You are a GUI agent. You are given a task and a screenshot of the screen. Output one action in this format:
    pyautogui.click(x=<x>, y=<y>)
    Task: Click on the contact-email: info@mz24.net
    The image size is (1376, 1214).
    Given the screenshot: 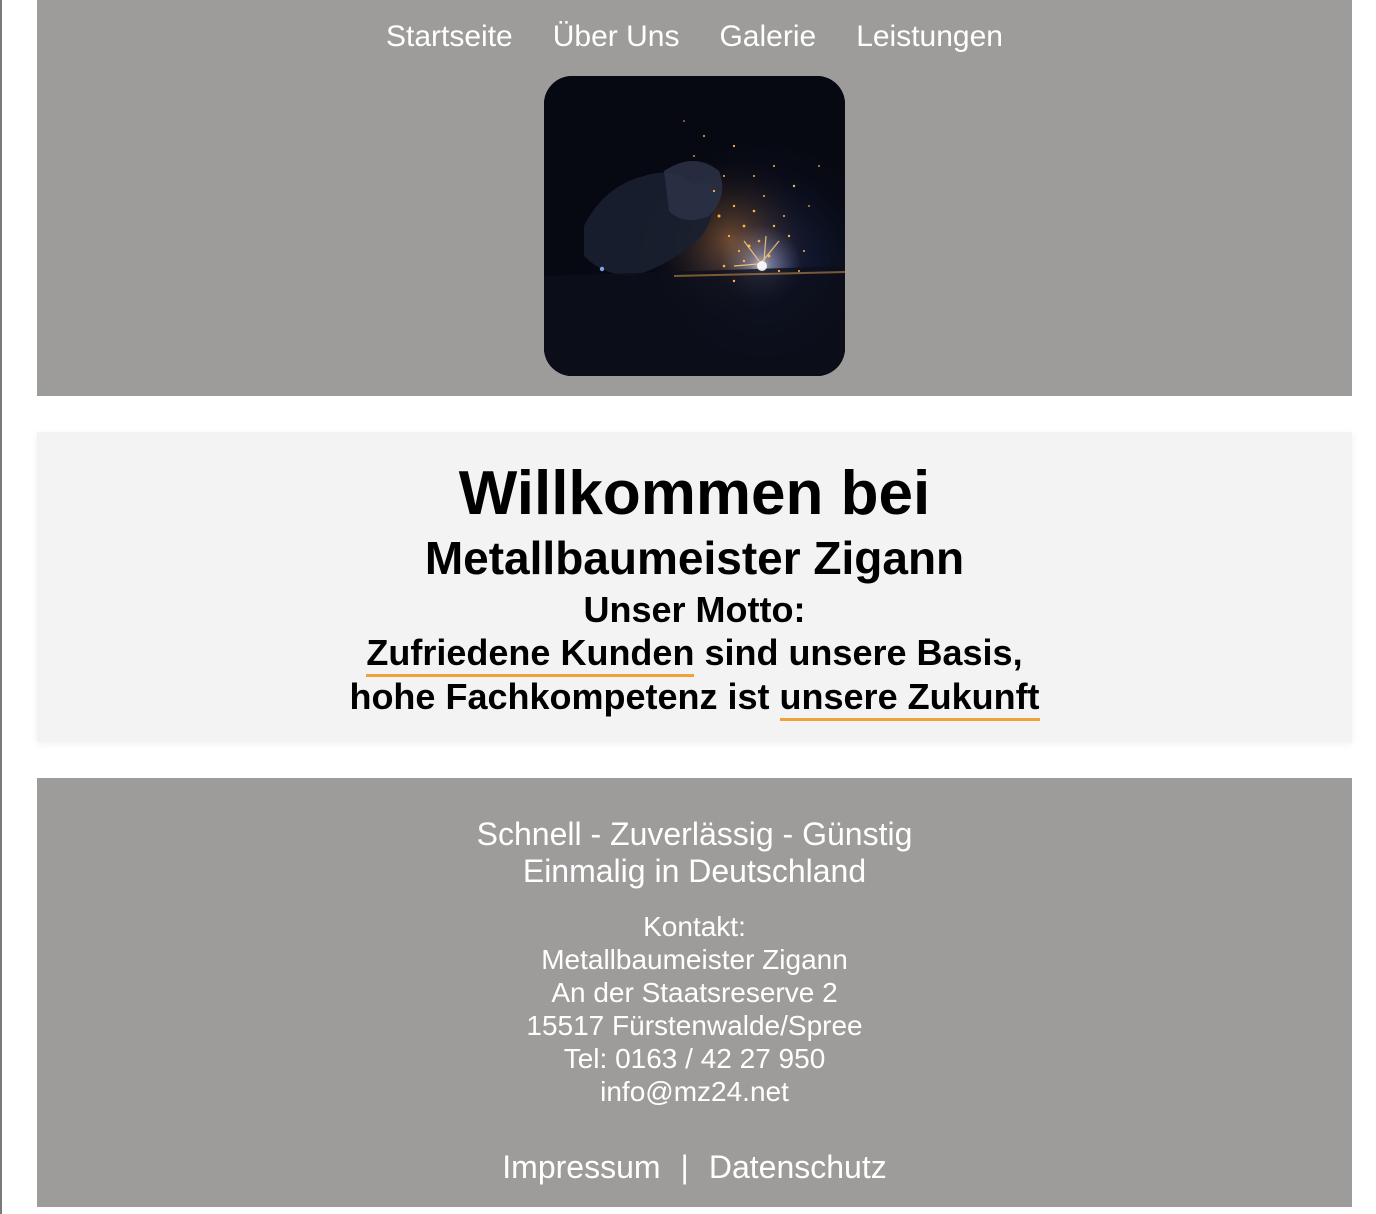 What is the action you would take?
    pyautogui.click(x=694, y=1091)
    